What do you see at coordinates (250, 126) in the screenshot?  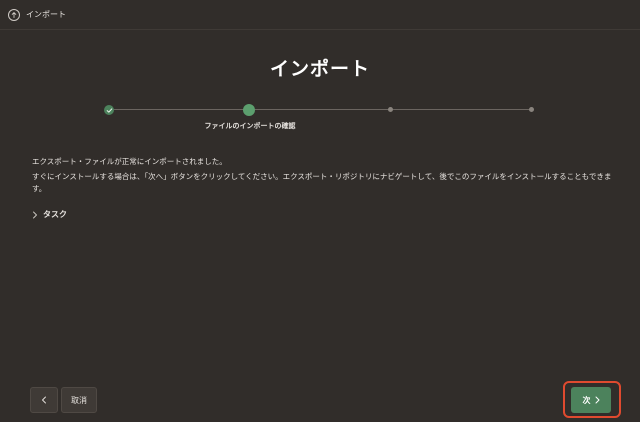 I see `current-step-label: ファイルのインポートの確認` at bounding box center [250, 126].